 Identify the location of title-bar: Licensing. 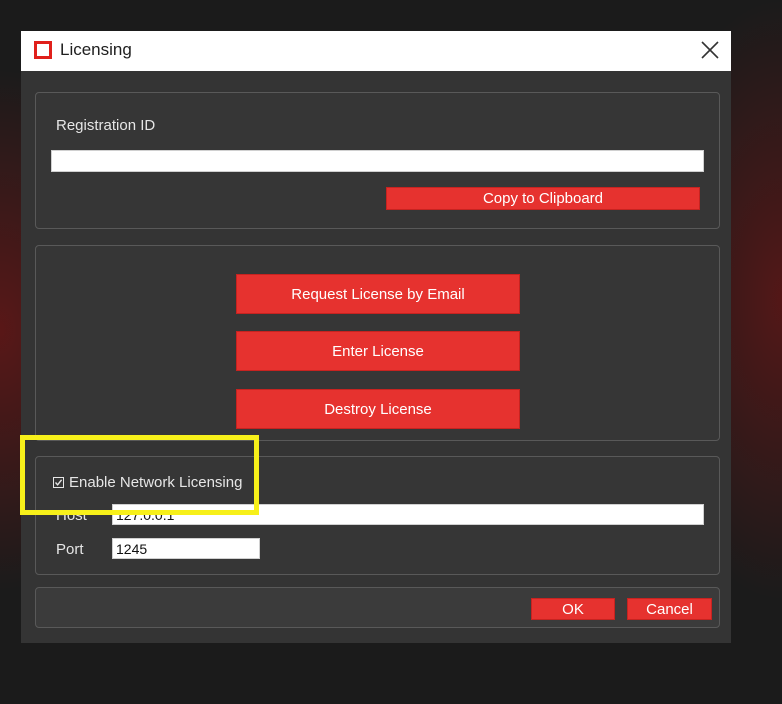
(376, 51).